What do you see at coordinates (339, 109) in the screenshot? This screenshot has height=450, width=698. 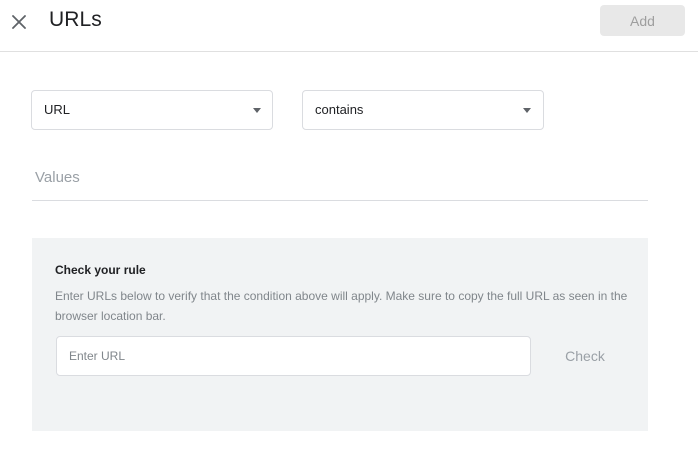 I see `operator-select-value: contains` at bounding box center [339, 109].